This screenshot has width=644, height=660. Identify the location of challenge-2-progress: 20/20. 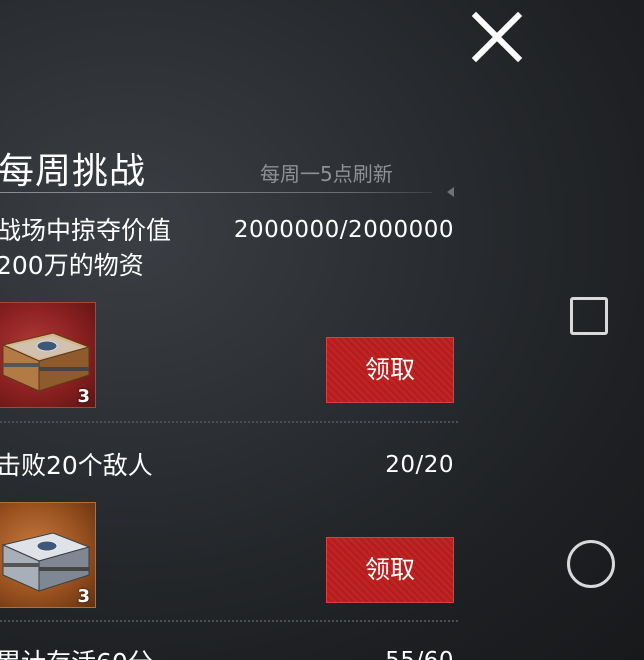
(419, 465).